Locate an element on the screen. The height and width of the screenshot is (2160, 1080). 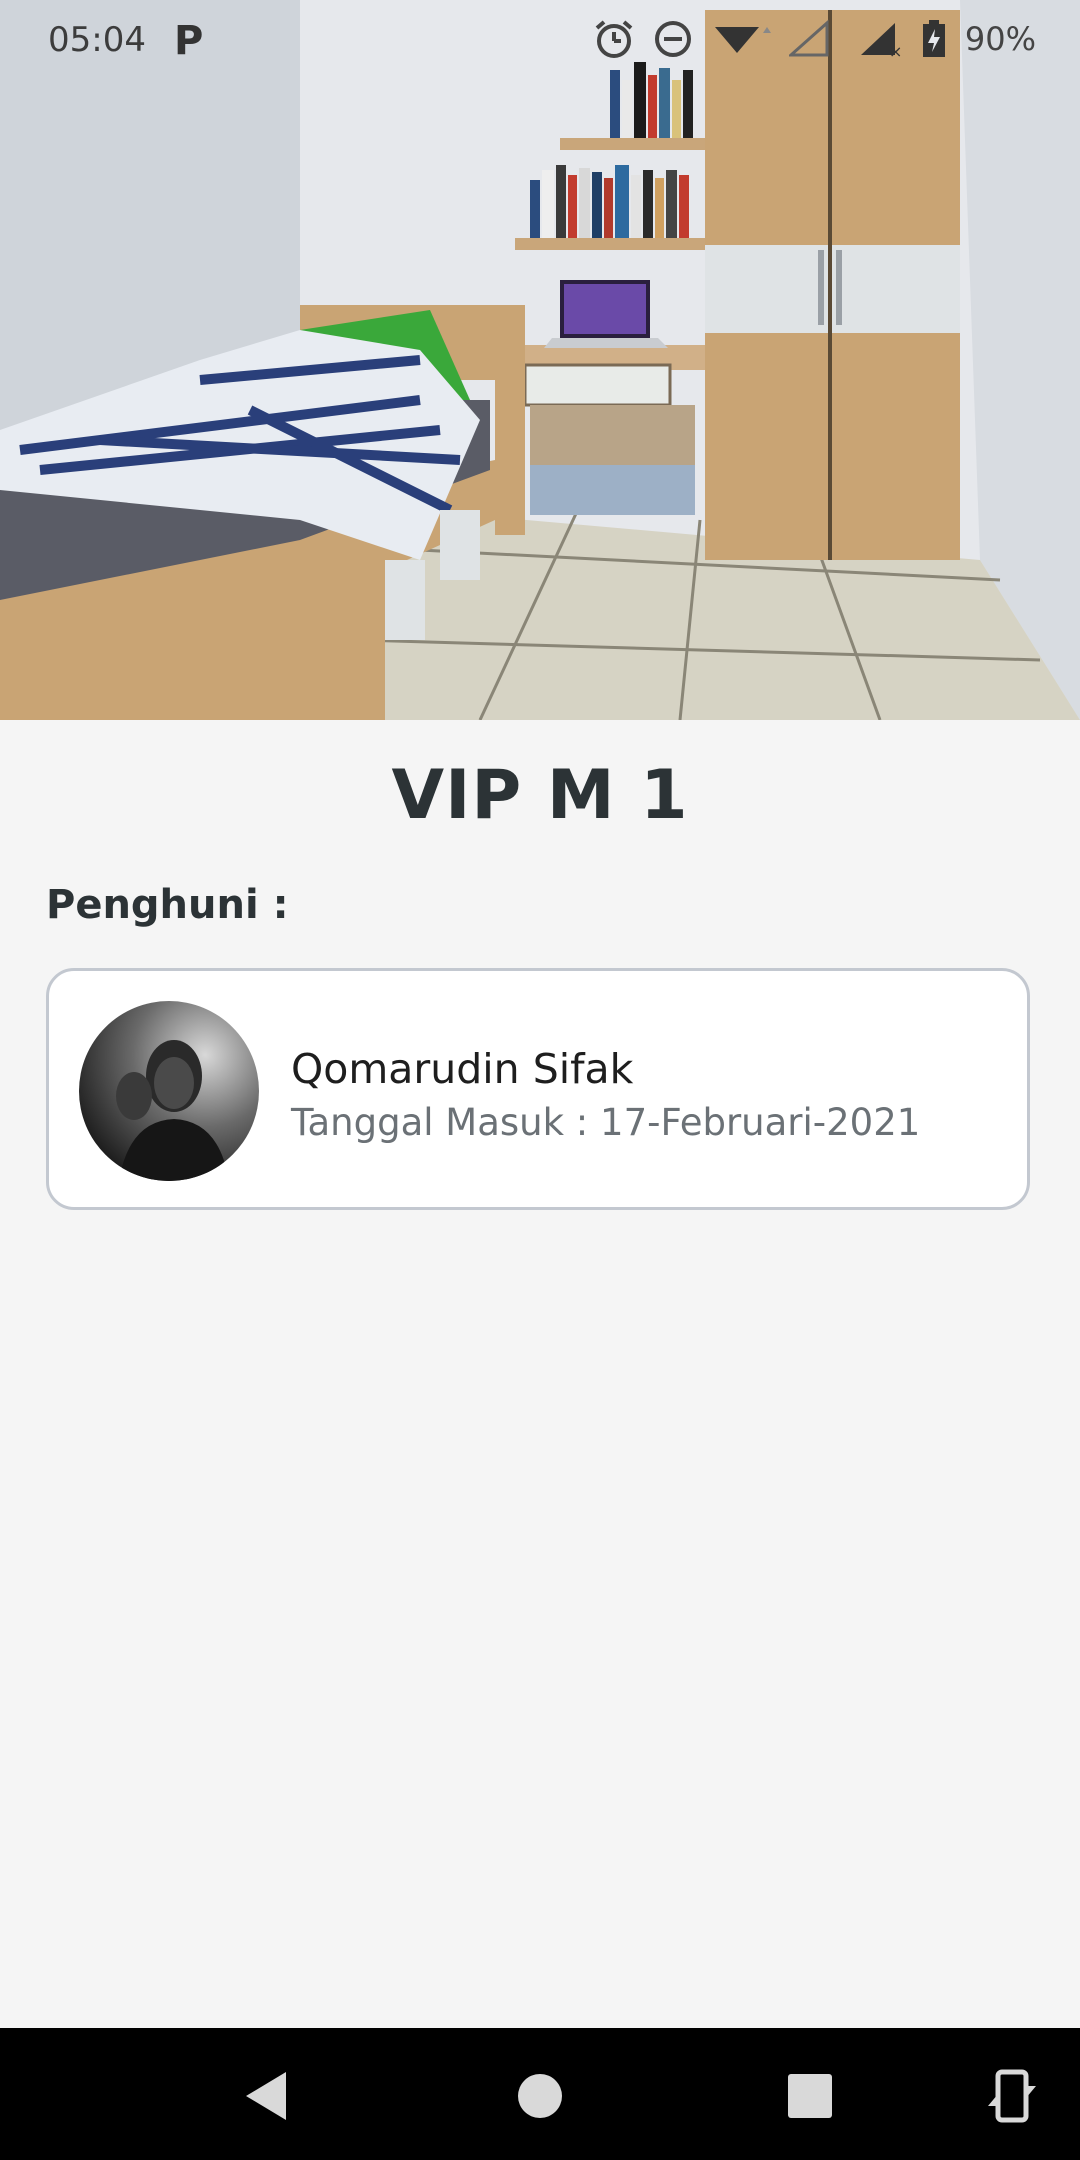
wifi-icon is located at coordinates (742, 40).